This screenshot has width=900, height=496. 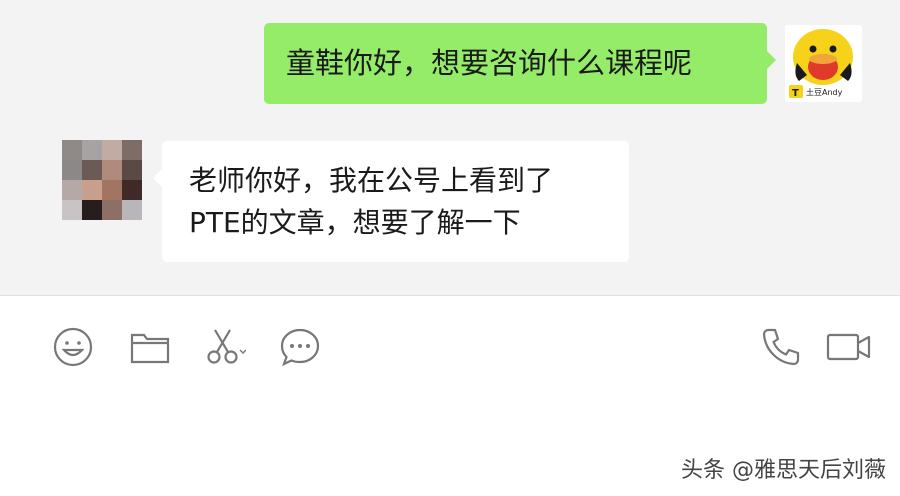 I want to click on duck-avatar-icon: T 土豆Andy, so click(x=823, y=63).